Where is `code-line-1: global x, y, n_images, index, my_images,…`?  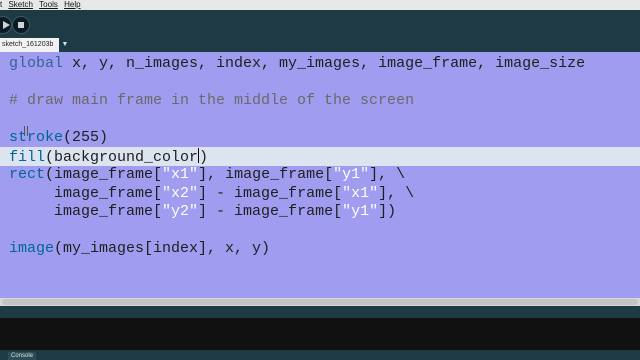
code-line-1: global x, y, n_images, index, my_images,… is located at coordinates (297, 64).